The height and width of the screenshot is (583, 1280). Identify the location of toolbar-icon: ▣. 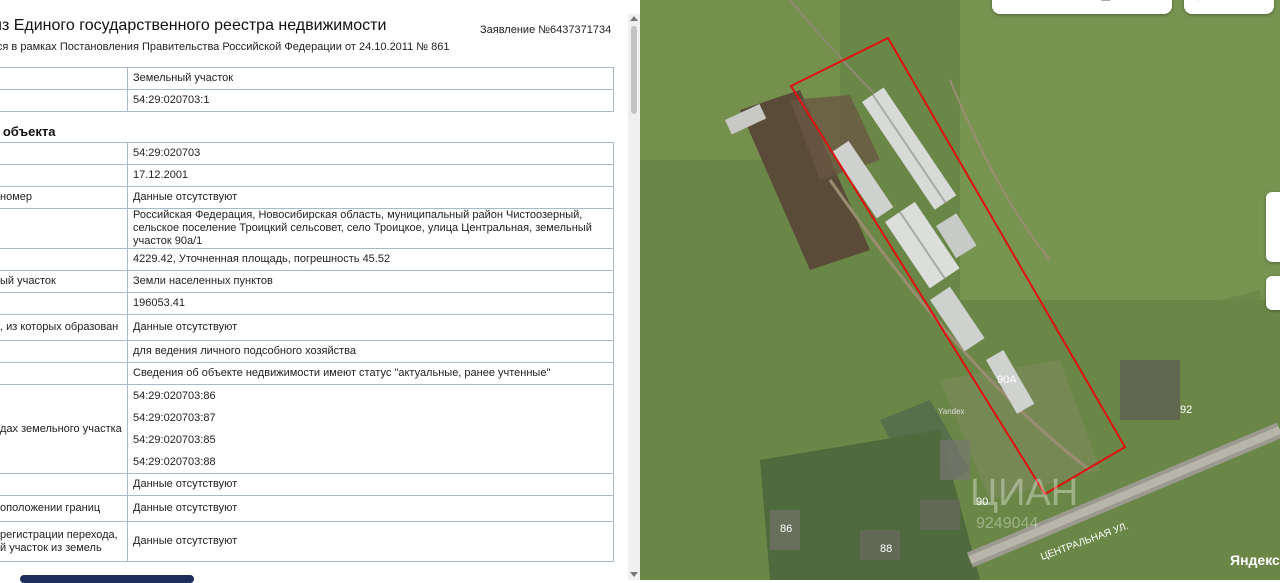
(1105, 1).